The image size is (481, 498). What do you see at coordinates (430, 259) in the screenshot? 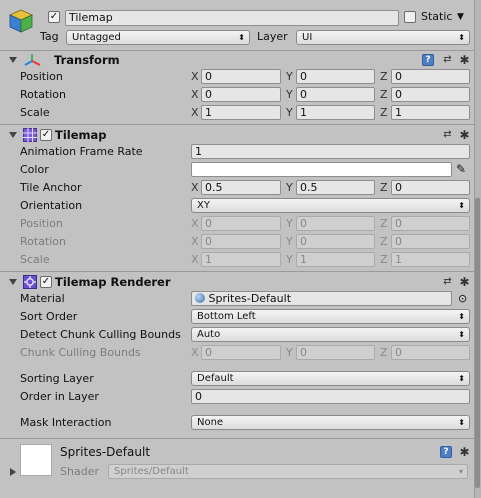
I see `tilemap-scale-z: 1` at bounding box center [430, 259].